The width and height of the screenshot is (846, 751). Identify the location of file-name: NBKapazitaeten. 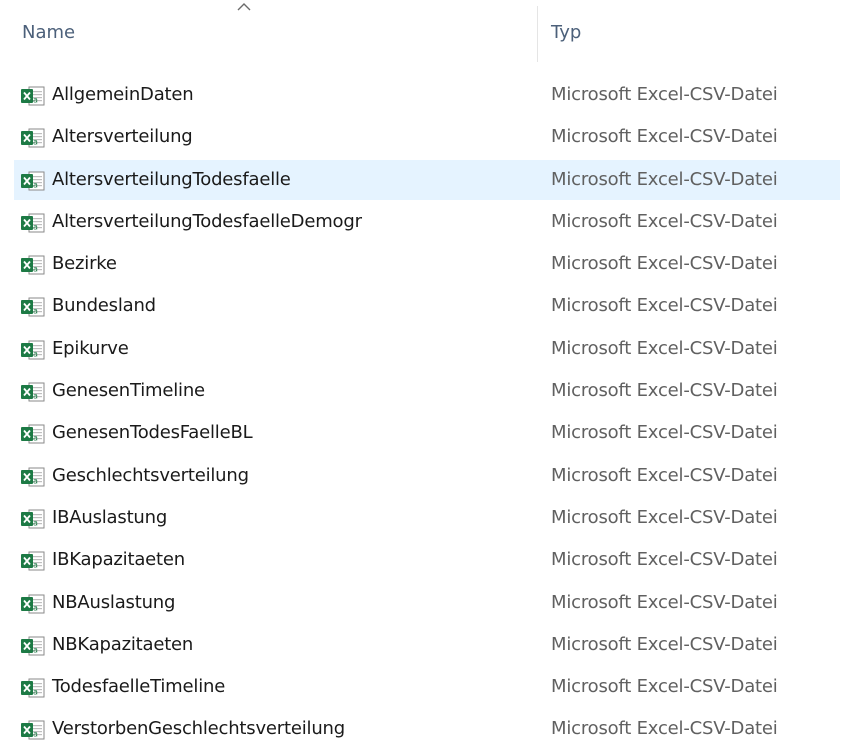
(122, 644).